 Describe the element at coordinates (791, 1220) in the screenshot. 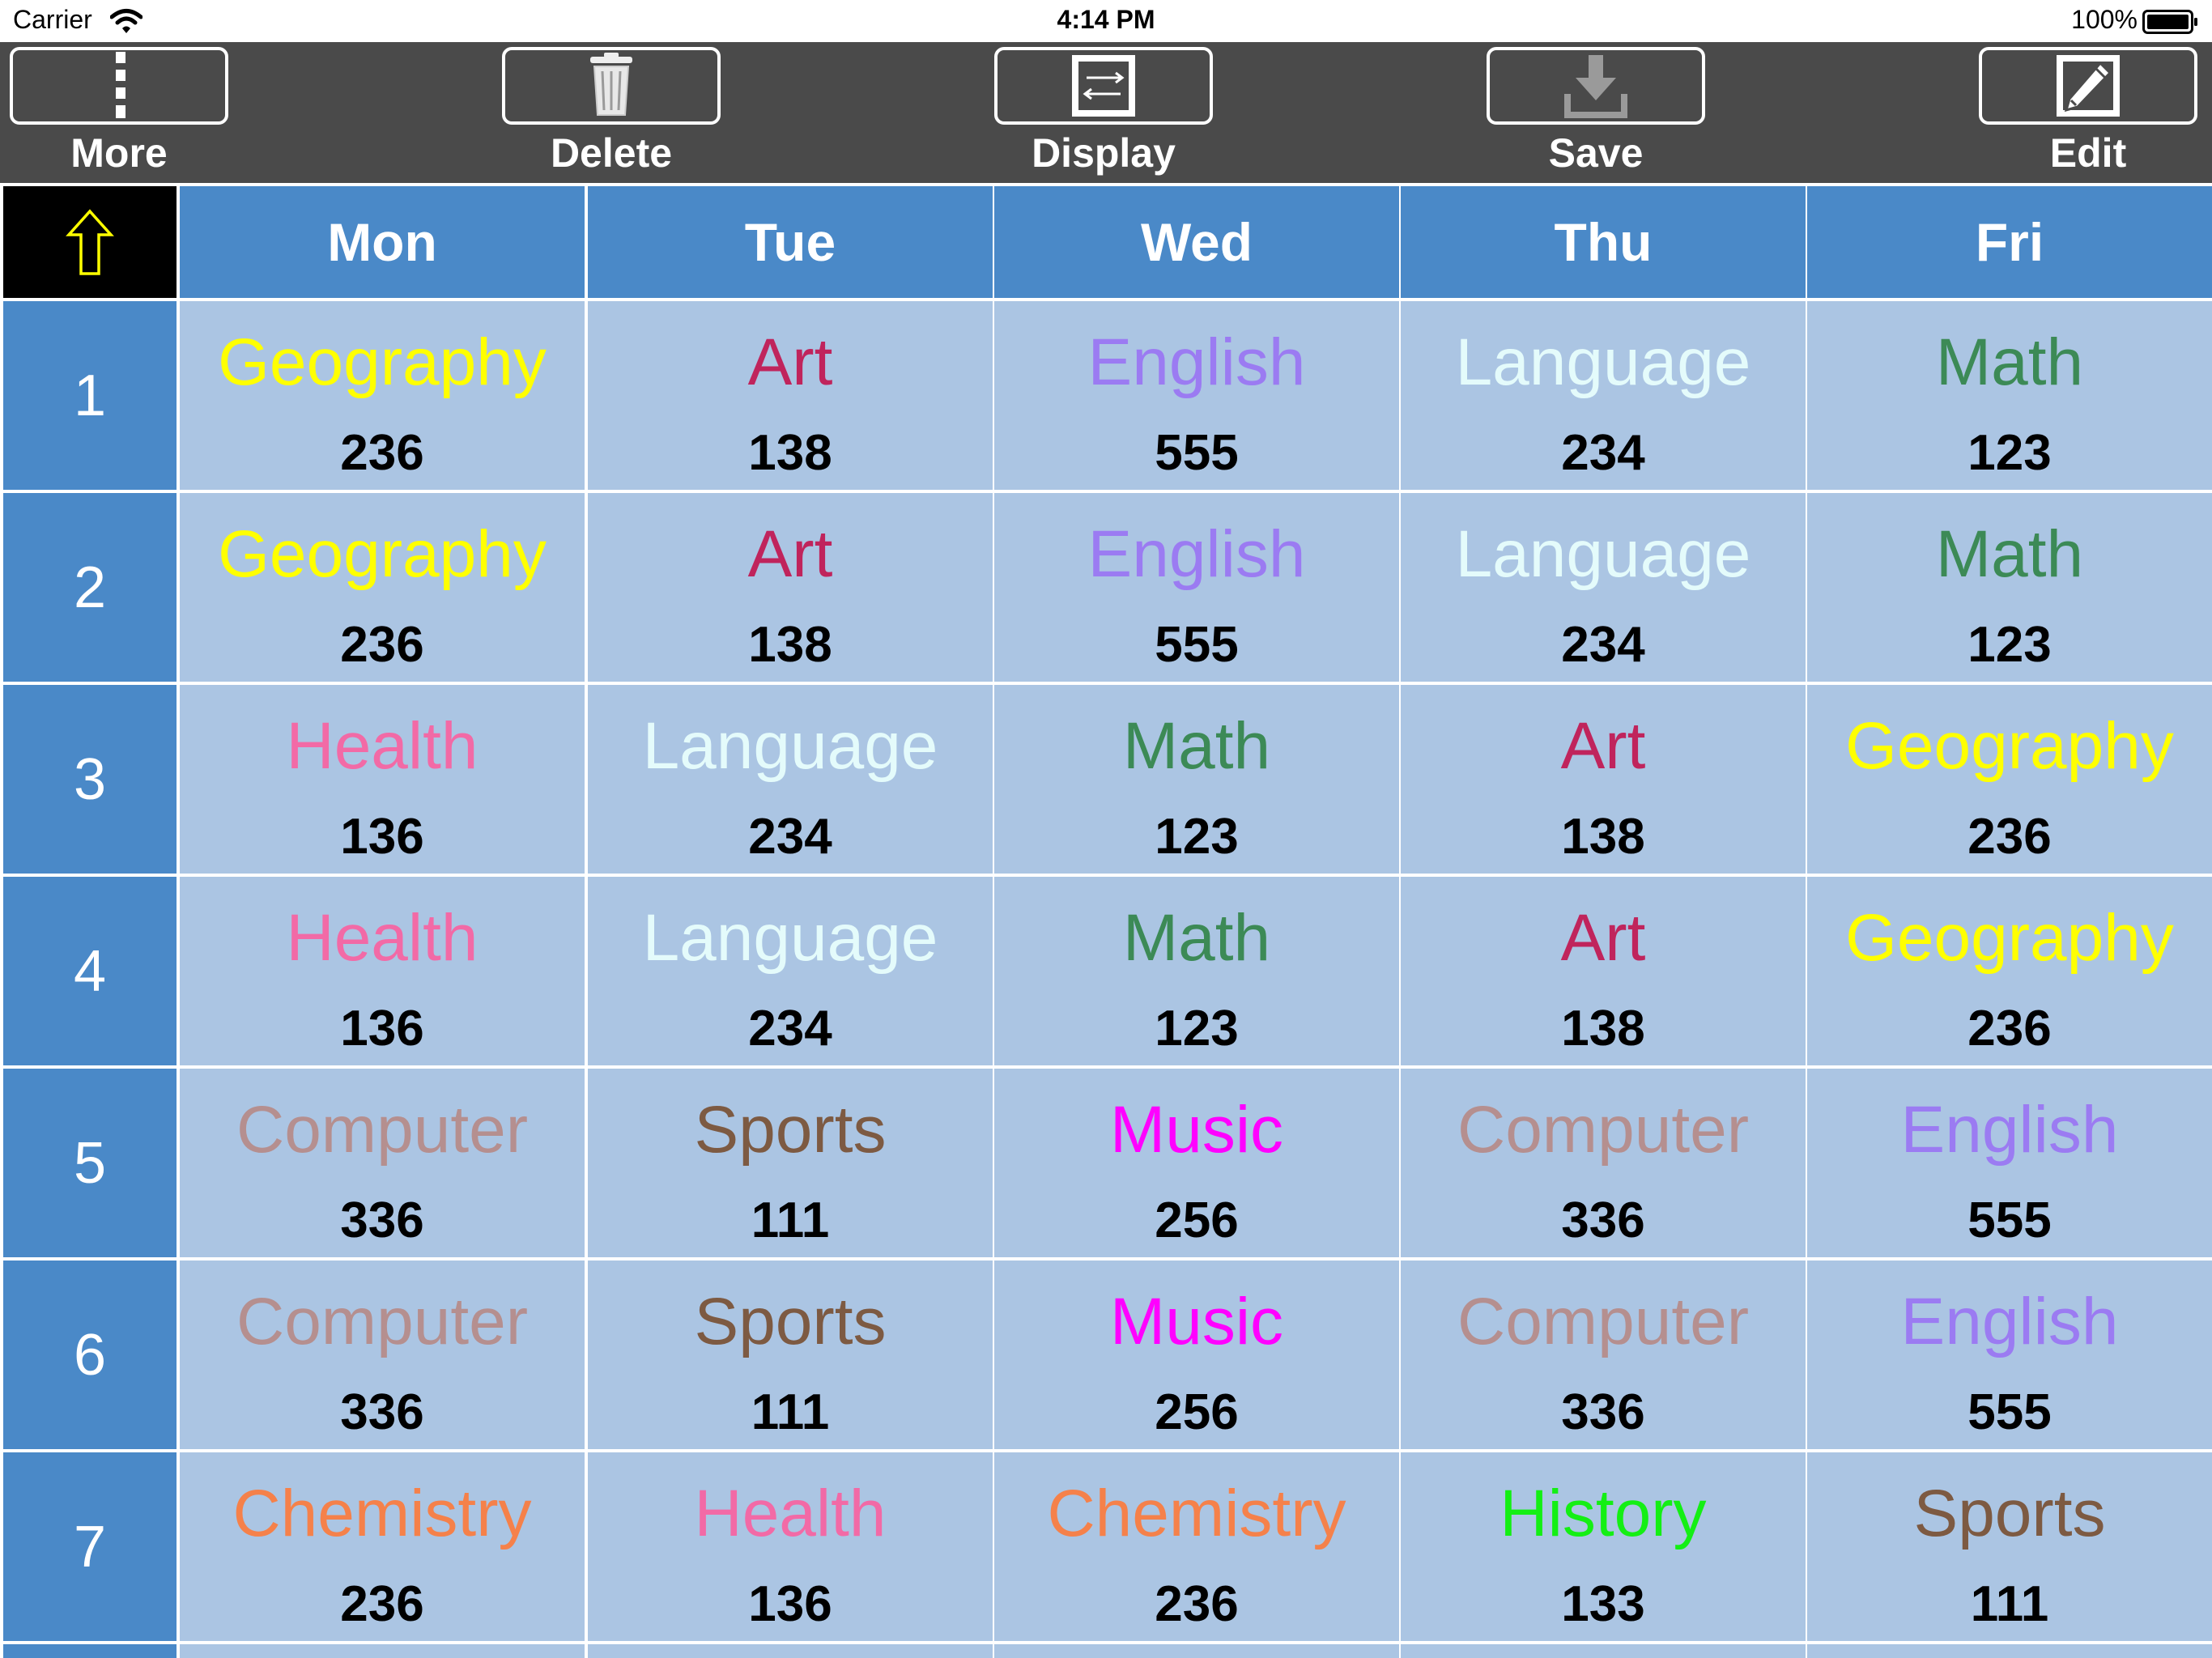

I see `room-number: 111` at that location.